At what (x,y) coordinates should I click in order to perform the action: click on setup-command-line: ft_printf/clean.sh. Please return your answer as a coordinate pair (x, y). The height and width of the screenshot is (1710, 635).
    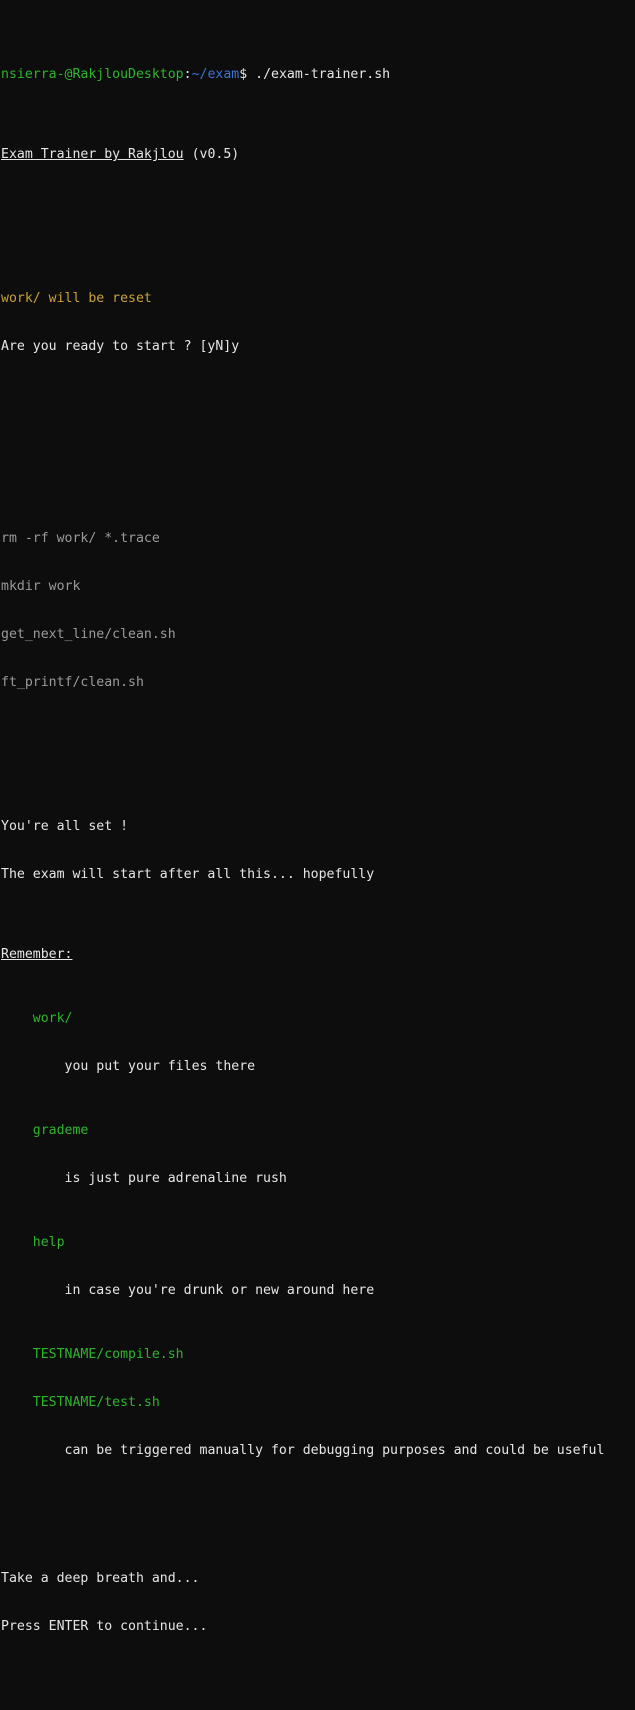
    Looking at the image, I should click on (318, 683).